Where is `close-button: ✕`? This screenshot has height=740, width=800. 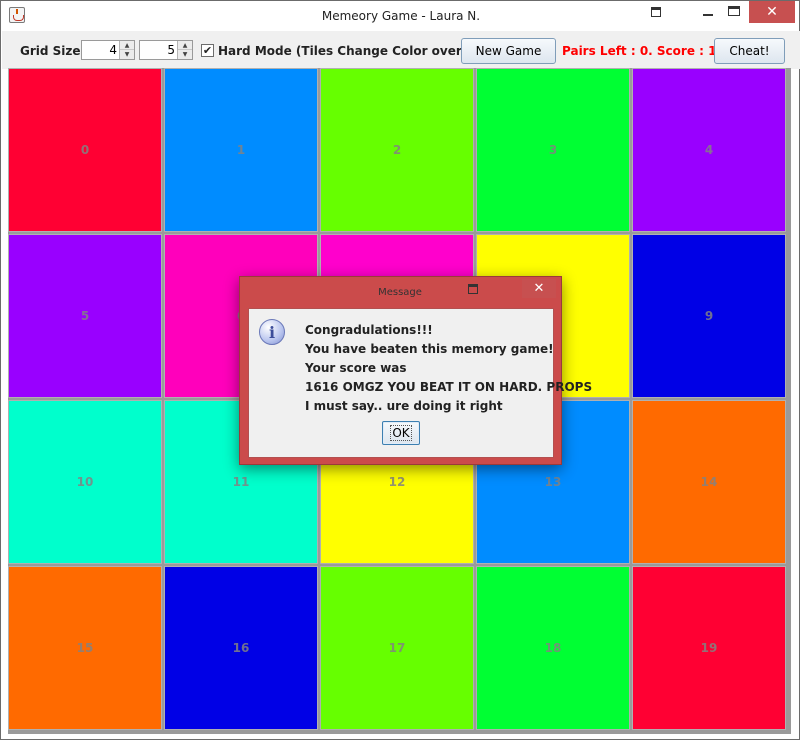
close-button: ✕ is located at coordinates (772, 12).